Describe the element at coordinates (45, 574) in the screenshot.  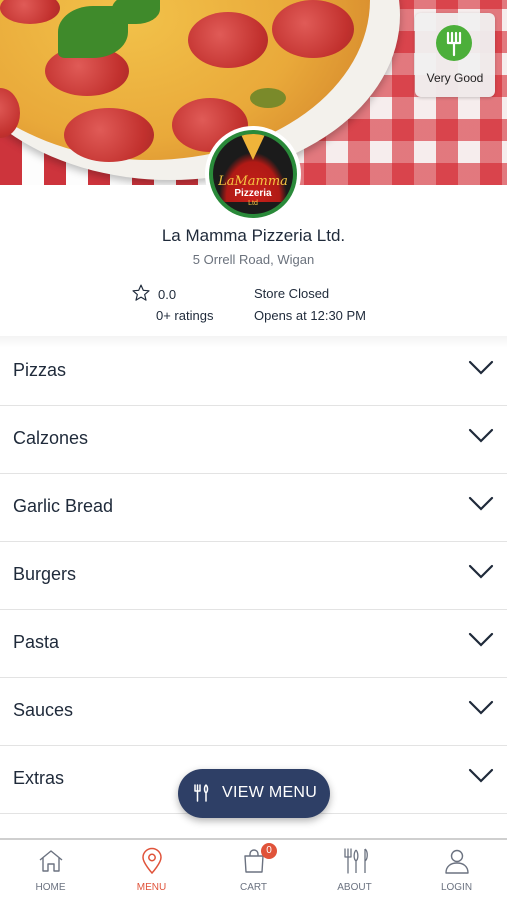
I see `category-label: Burgers` at that location.